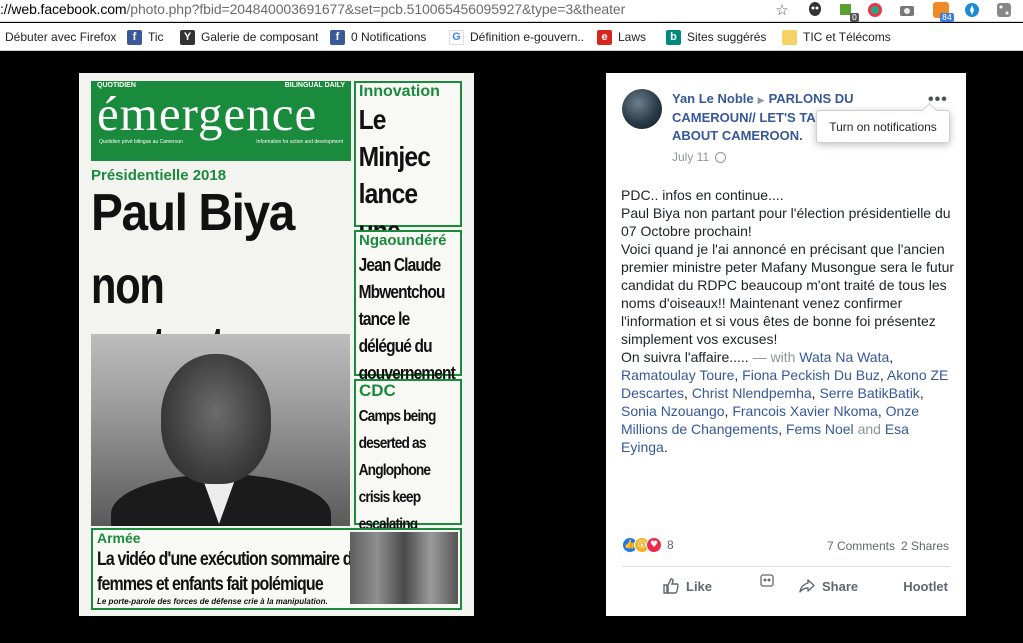 This screenshot has height=643, width=1023. Describe the element at coordinates (159, 175) in the screenshot. I see `section-label: Présidentielle 2018` at that location.